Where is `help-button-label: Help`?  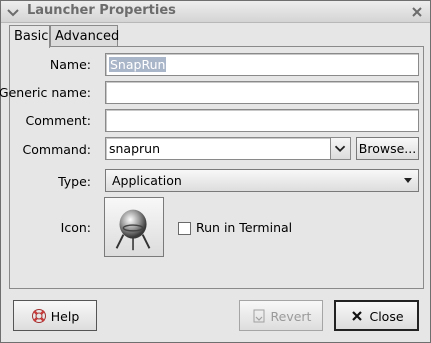 help-button-label: Help is located at coordinates (65, 316).